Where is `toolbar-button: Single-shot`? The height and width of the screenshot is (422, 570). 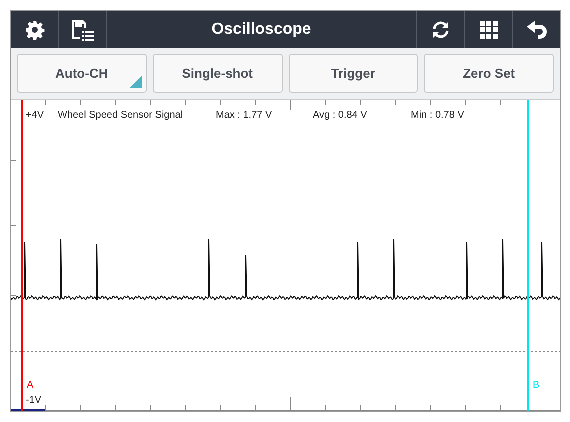
toolbar-button: Single-shot is located at coordinates (217, 73).